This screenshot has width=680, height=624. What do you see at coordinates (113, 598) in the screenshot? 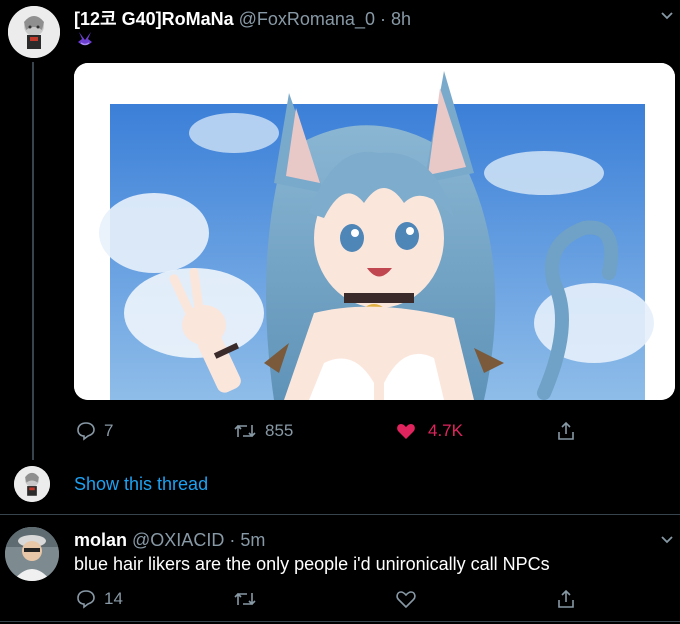
I see `reply-count: 14` at bounding box center [113, 598].